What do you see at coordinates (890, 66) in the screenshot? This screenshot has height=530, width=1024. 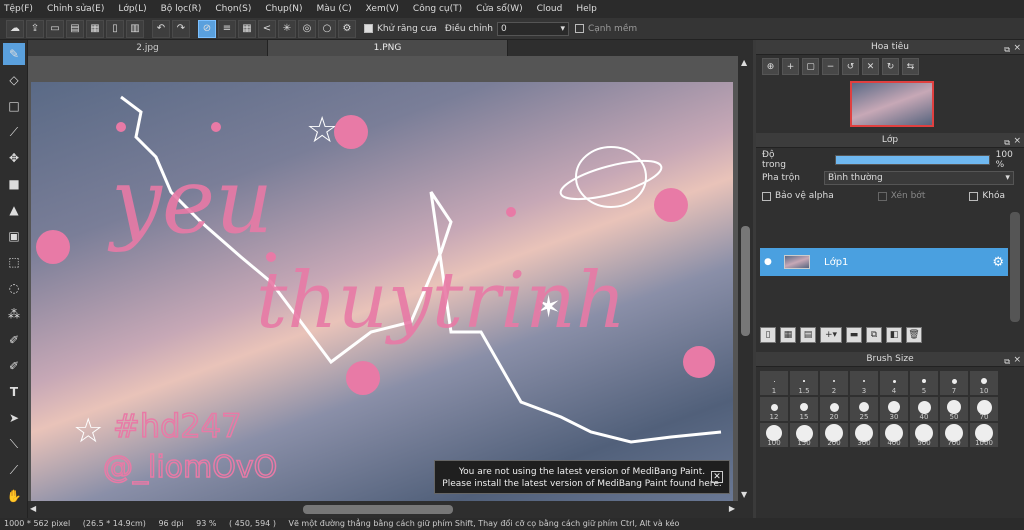 I see `rotate-right-icon: ↻` at bounding box center [890, 66].